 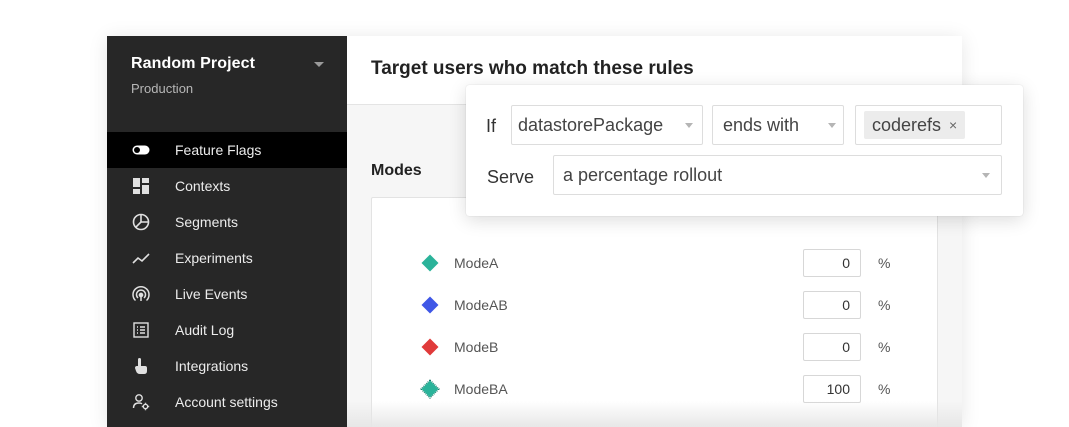 What do you see at coordinates (141, 150) in the screenshot?
I see `toggle-icon` at bounding box center [141, 150].